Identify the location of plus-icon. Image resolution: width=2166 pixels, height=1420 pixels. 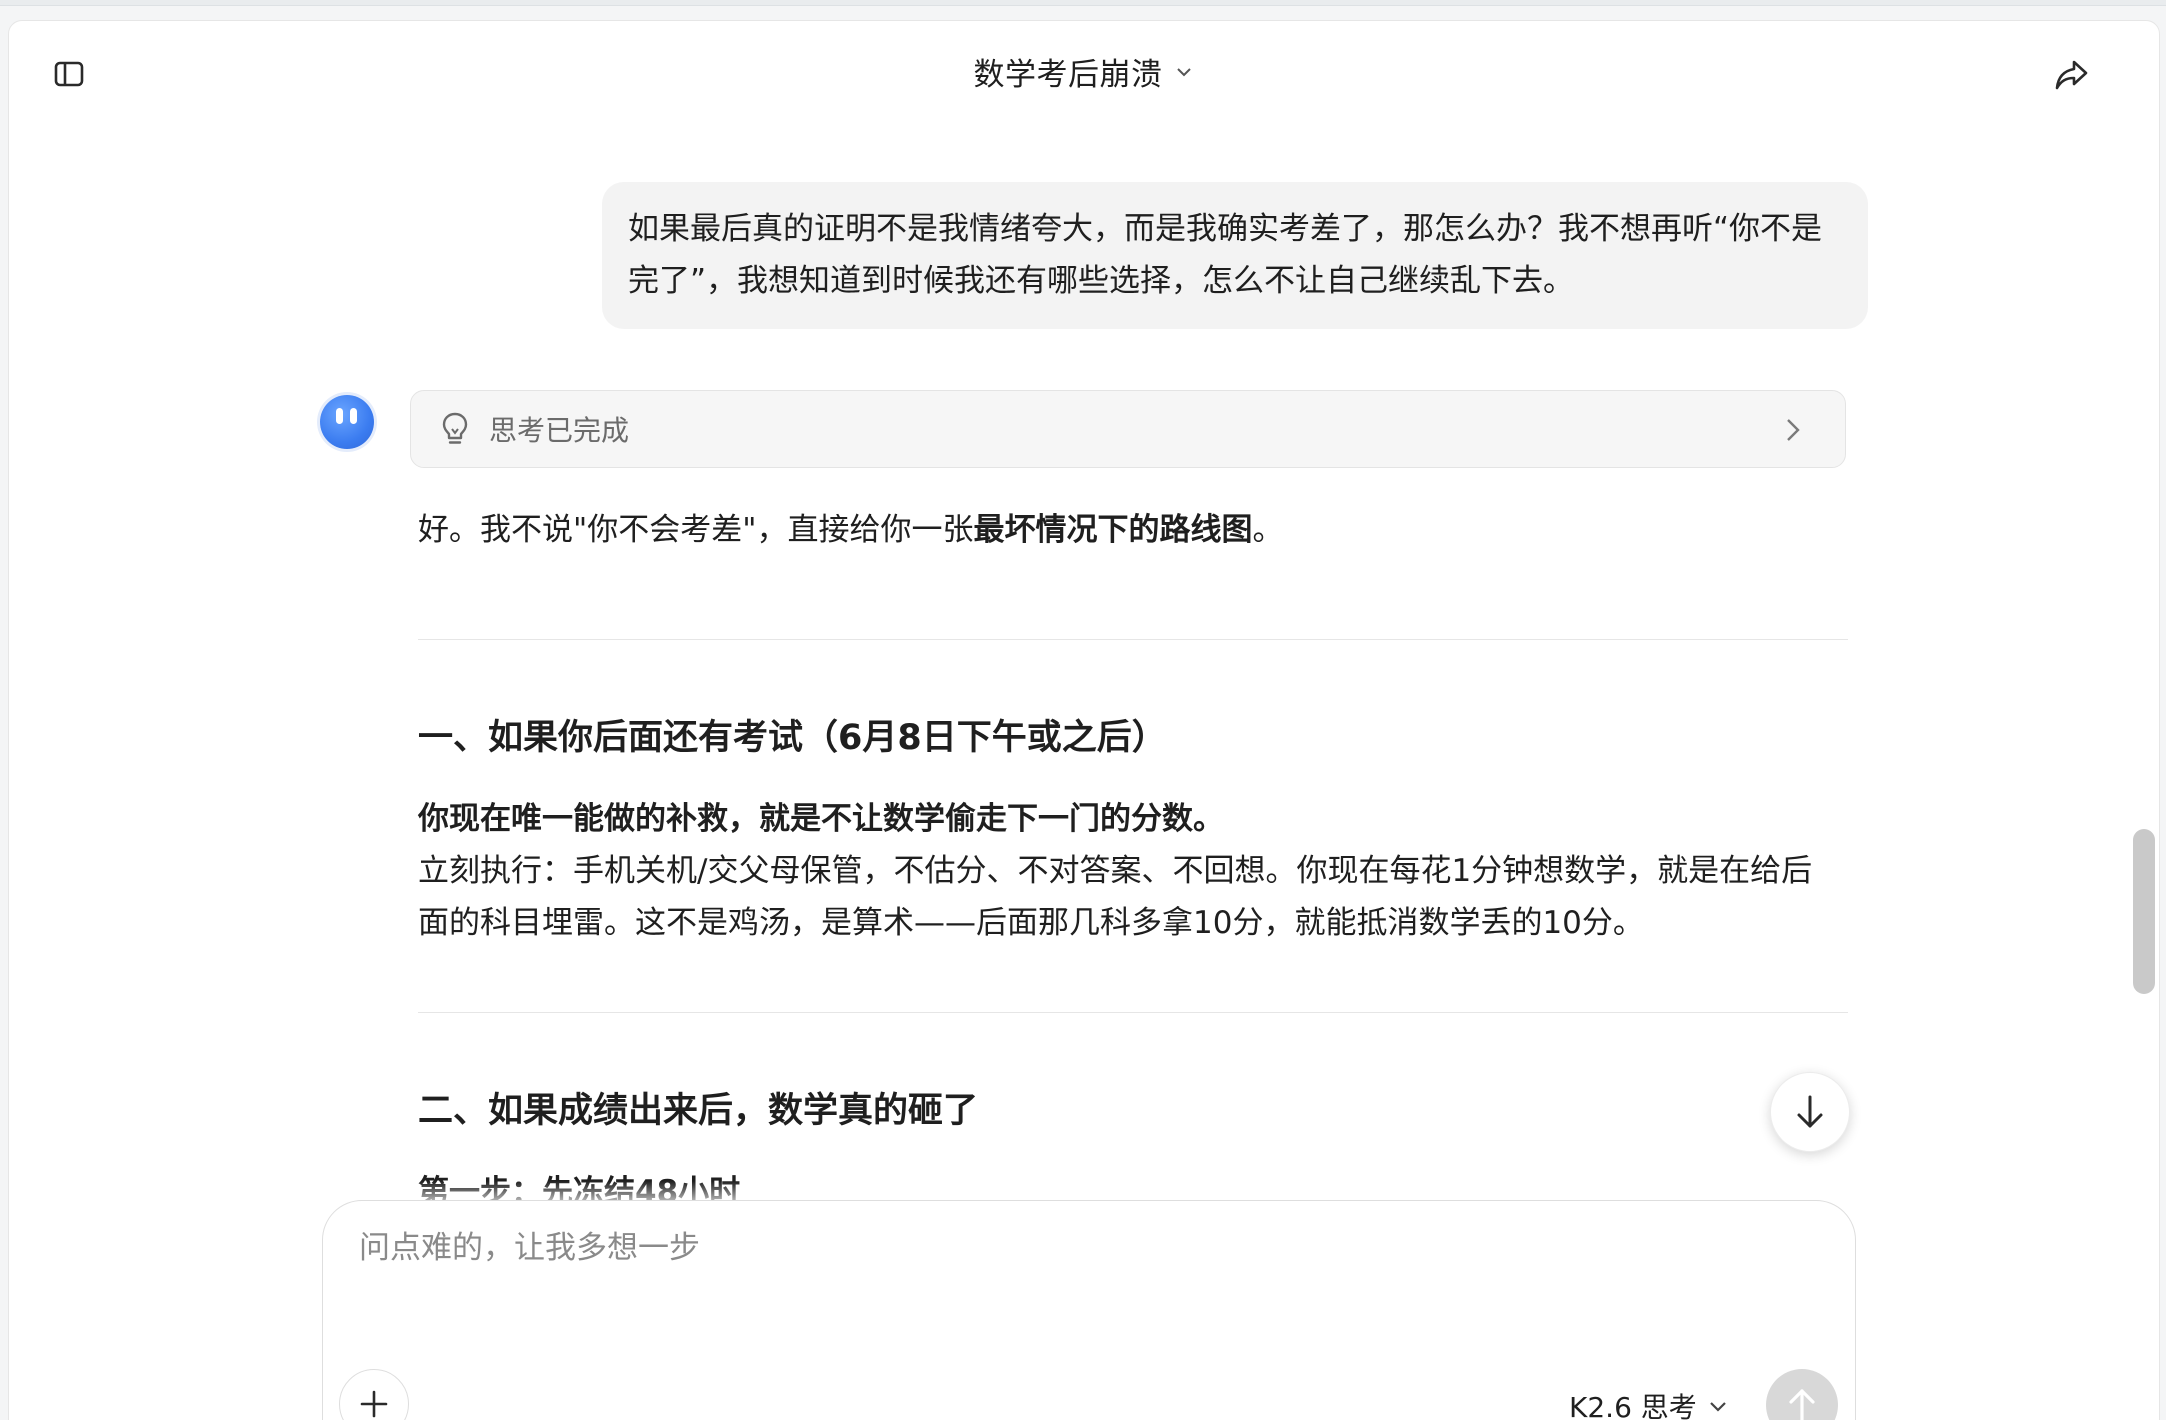
(374, 1404).